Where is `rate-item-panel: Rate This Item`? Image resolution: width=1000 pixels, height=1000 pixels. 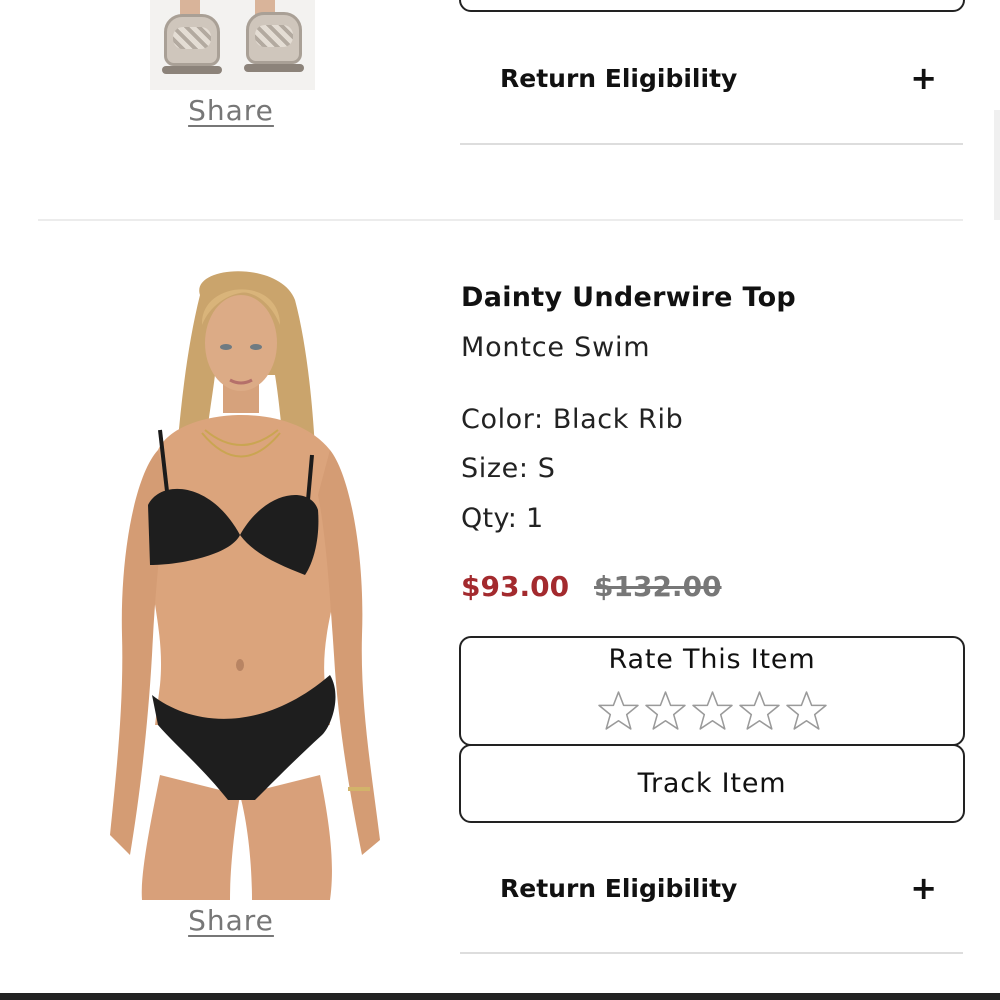
rate-item-panel: Rate This Item is located at coordinates (712, 691).